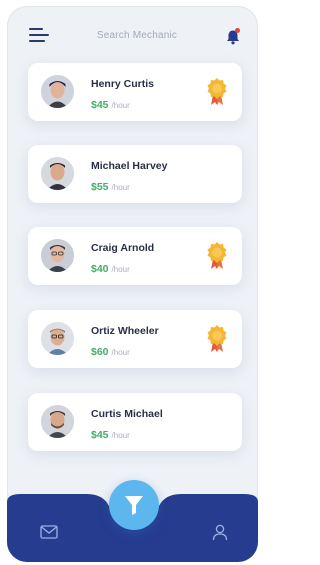 Image resolution: width=320 pixels, height=565 pixels. I want to click on price-row: $40/hour, so click(110, 268).